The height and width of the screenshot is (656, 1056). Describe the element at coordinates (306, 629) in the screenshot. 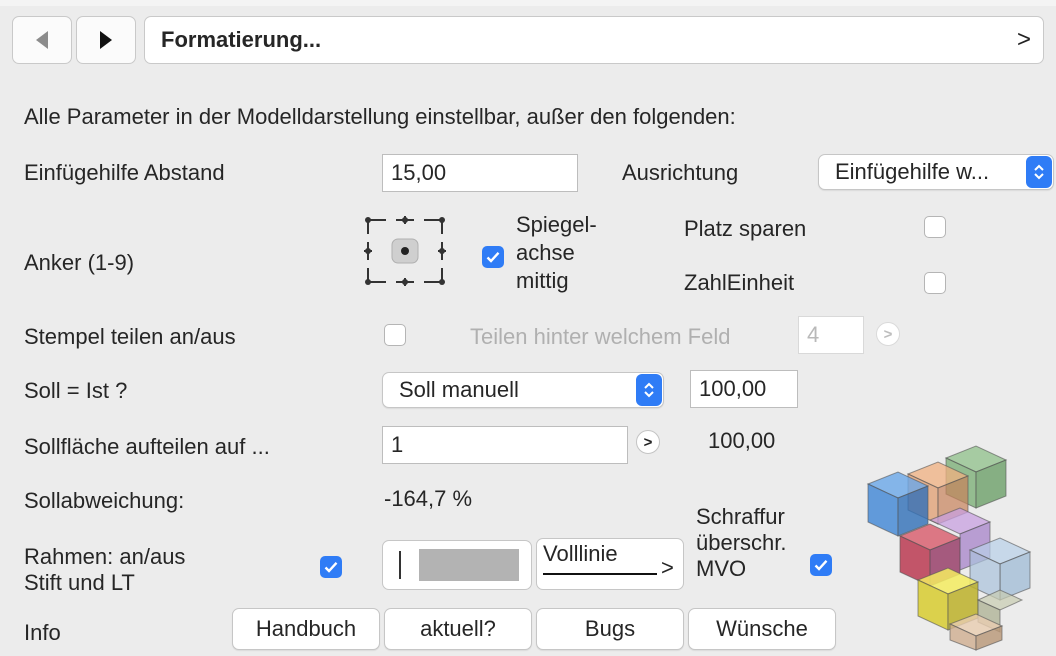

I see `manual-button: Handbuch` at that location.